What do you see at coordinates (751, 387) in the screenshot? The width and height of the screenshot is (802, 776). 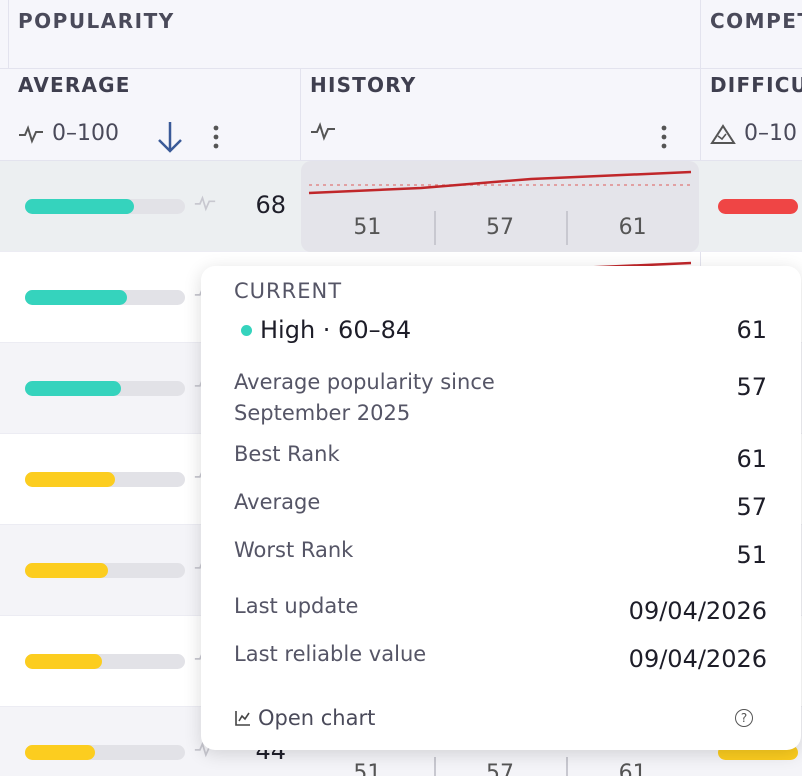 I see `tooltip-since-value: 57` at bounding box center [751, 387].